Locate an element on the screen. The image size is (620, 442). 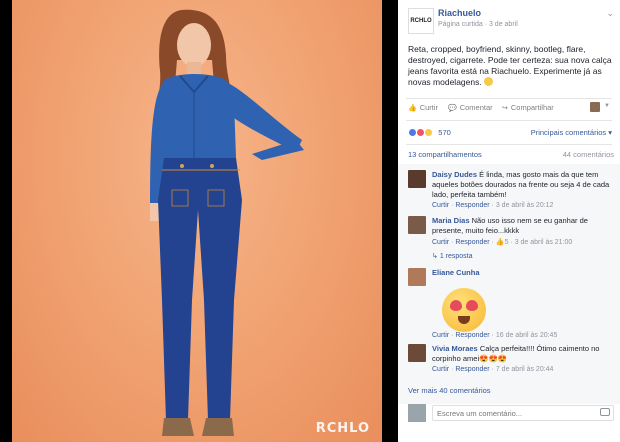
share-label: Compartilhar is located at coordinates (532, 107).